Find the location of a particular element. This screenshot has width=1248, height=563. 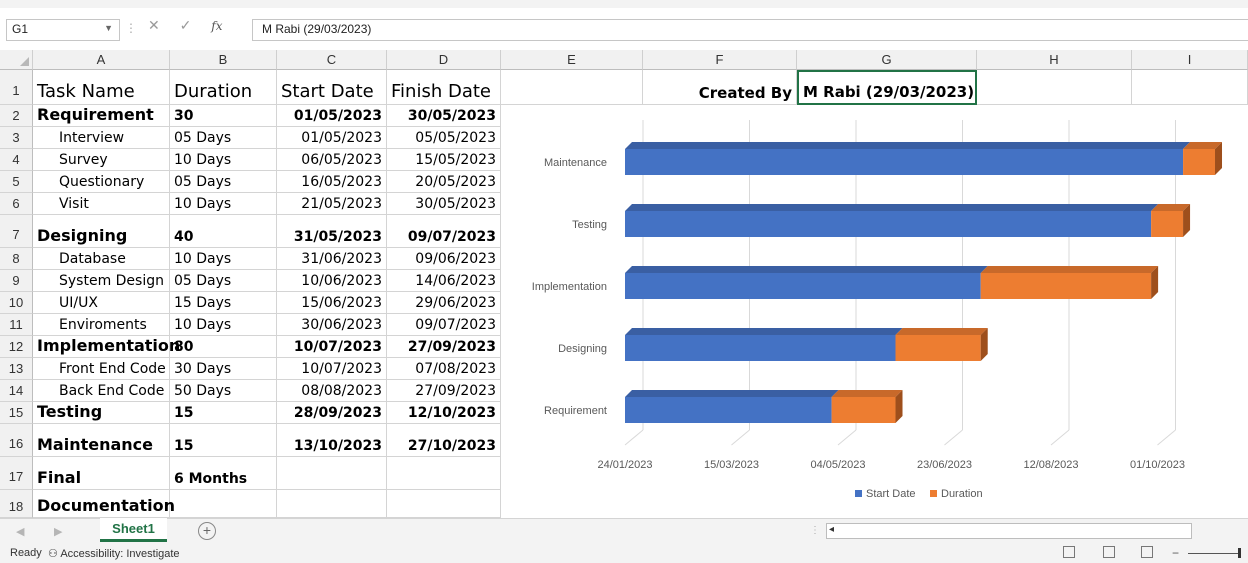

cell-finish-date: 29/06/2023 is located at coordinates (444, 303).